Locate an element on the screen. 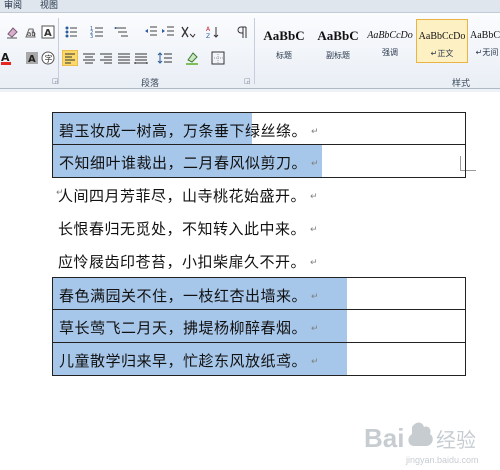 This screenshot has width=500, height=470. borders-icon is located at coordinates (218, 58).